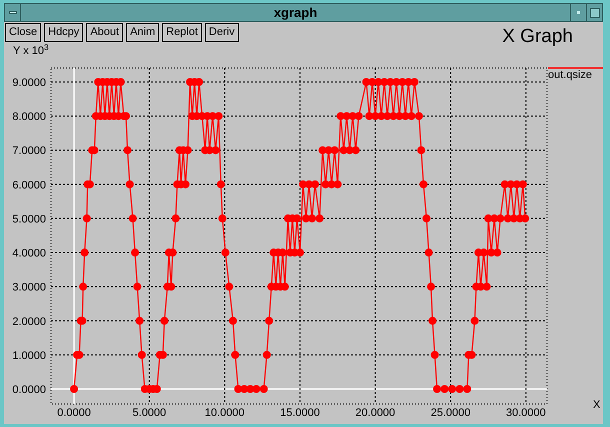  Describe the element at coordinates (29, 219) in the screenshot. I see `y-tick-label: 5.0000` at that location.